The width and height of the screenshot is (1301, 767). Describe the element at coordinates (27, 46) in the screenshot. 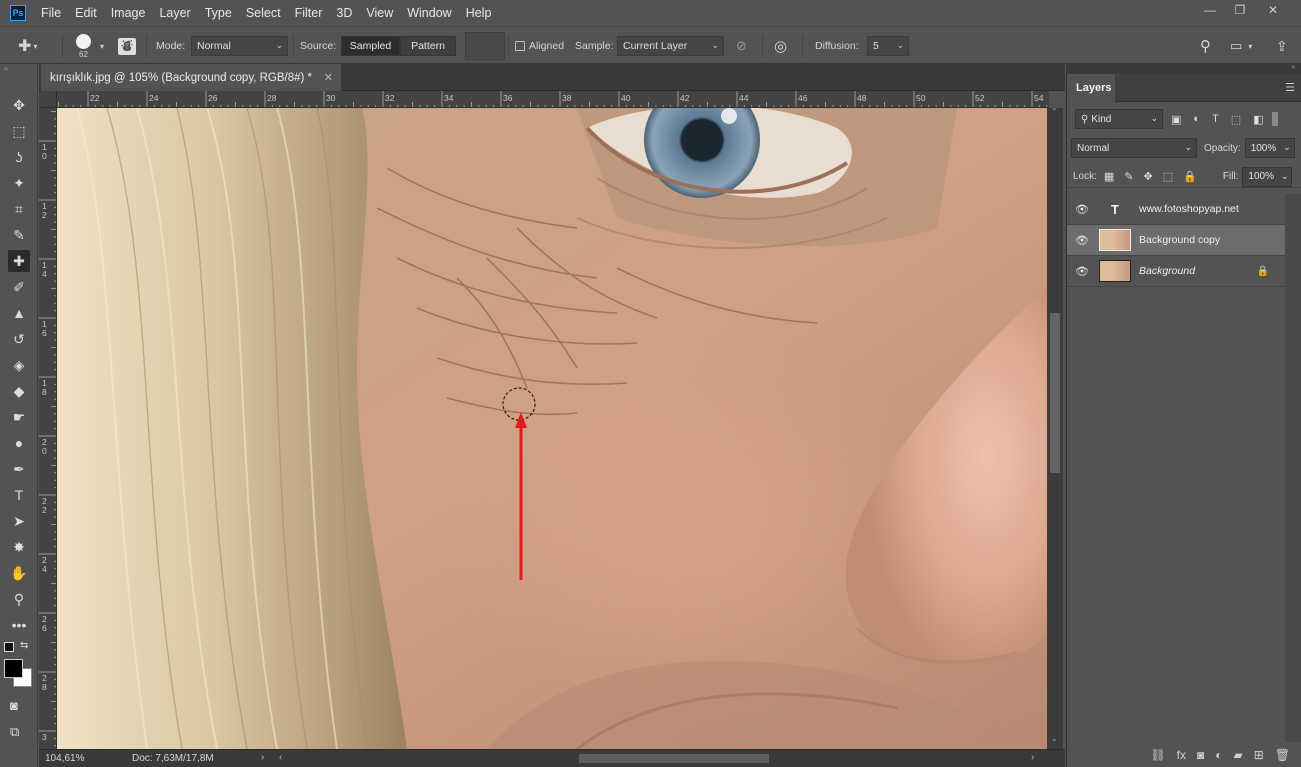

I see `healing-brush-preset-icon: ✚ ▾` at that location.